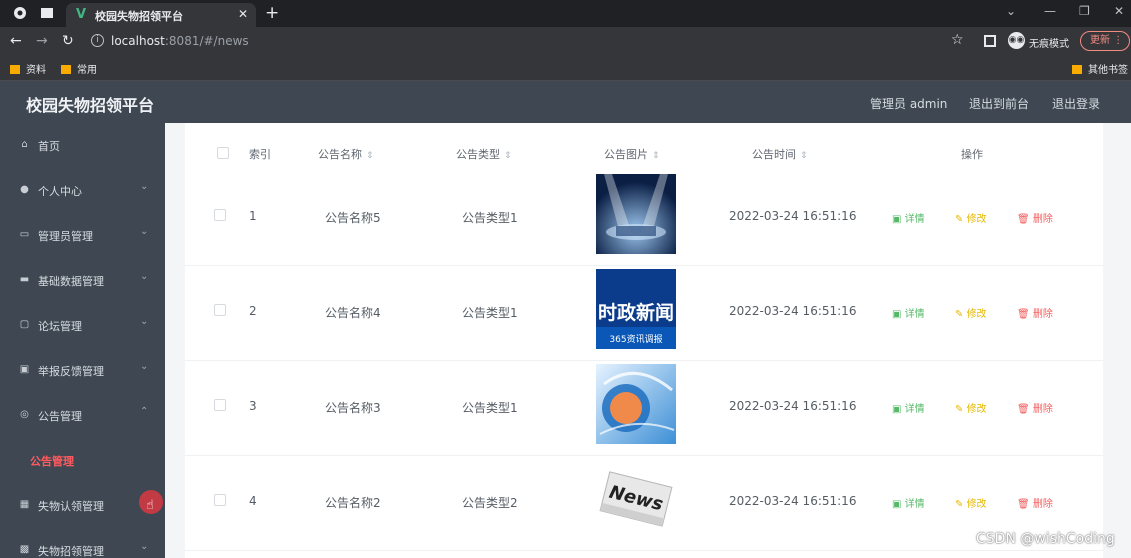  What do you see at coordinates (49, 146) in the screenshot?
I see `sidebar-item-label: 首页` at bounding box center [49, 146].